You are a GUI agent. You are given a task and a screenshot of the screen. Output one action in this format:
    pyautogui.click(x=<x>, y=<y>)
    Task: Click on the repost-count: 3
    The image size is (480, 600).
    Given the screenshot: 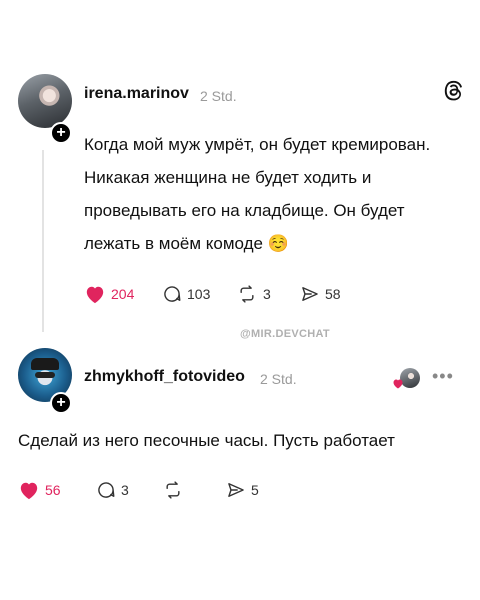 What is the action you would take?
    pyautogui.click(x=267, y=294)
    